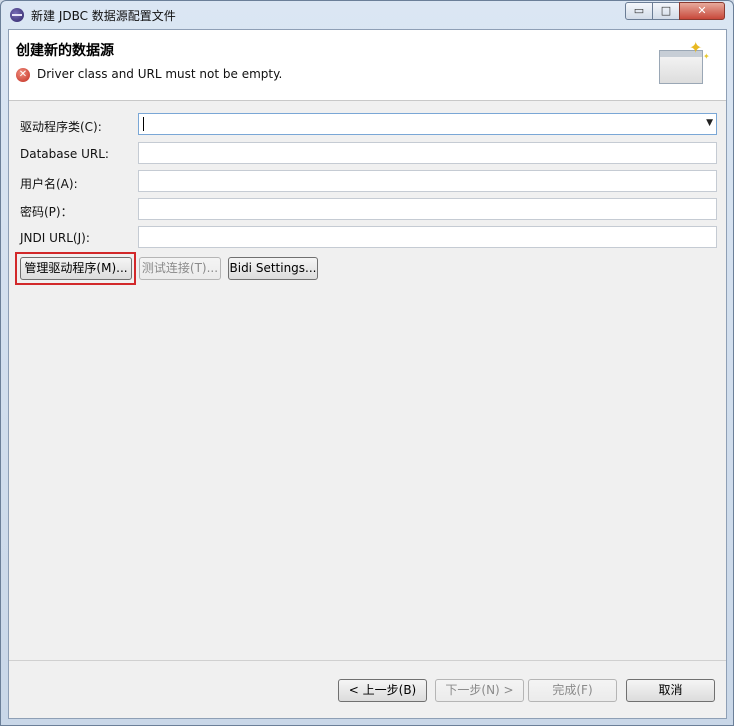  What do you see at coordinates (670, 690) in the screenshot?
I see `cancel-button: 取消` at bounding box center [670, 690].